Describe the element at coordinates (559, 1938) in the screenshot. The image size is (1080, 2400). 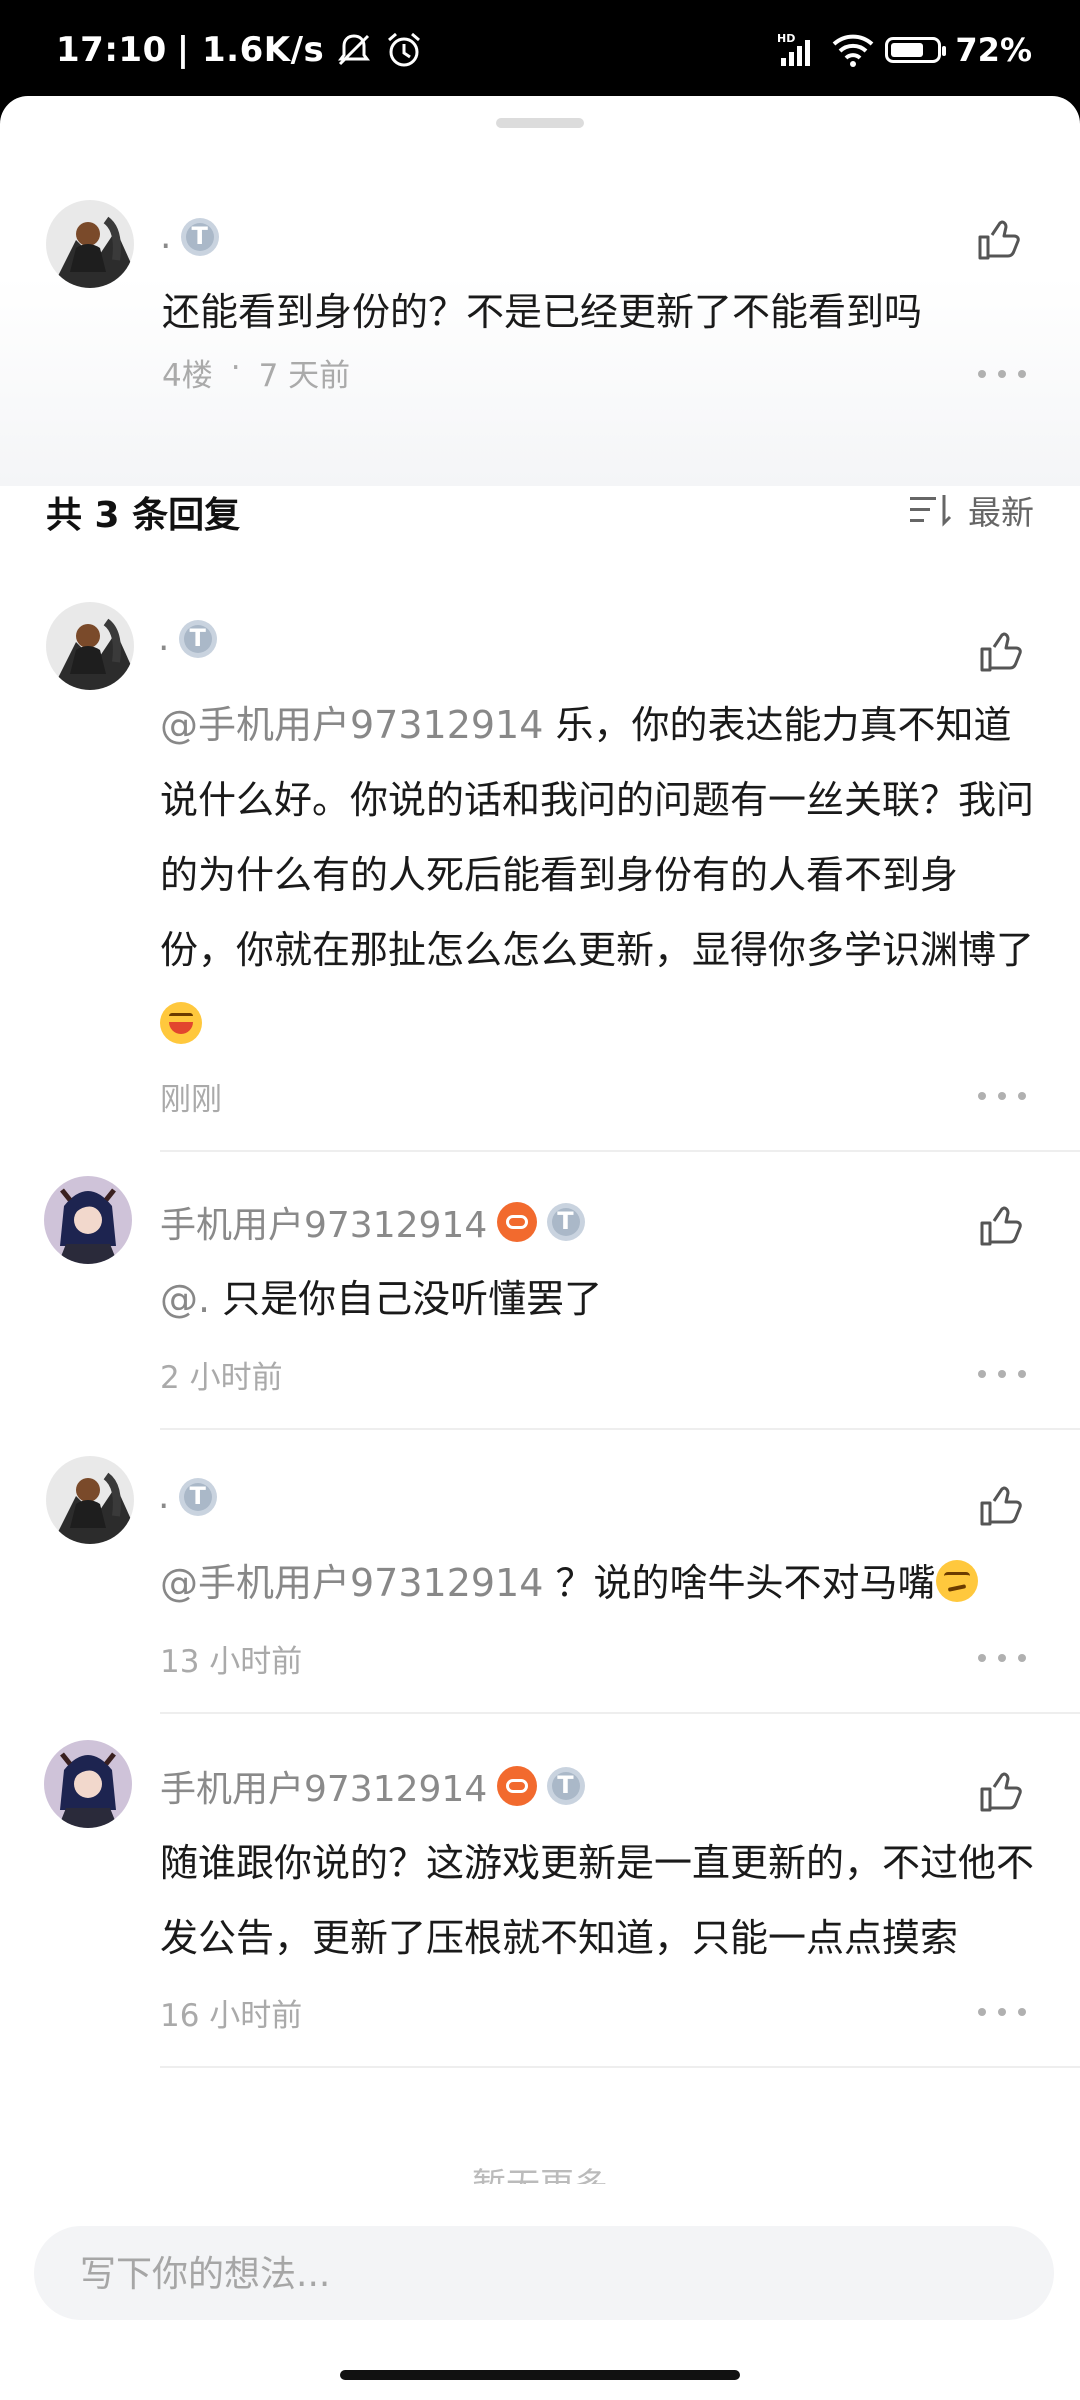
I see `reply-line: 发公告，更新了压根就不知道，只能一点点摸索` at that location.